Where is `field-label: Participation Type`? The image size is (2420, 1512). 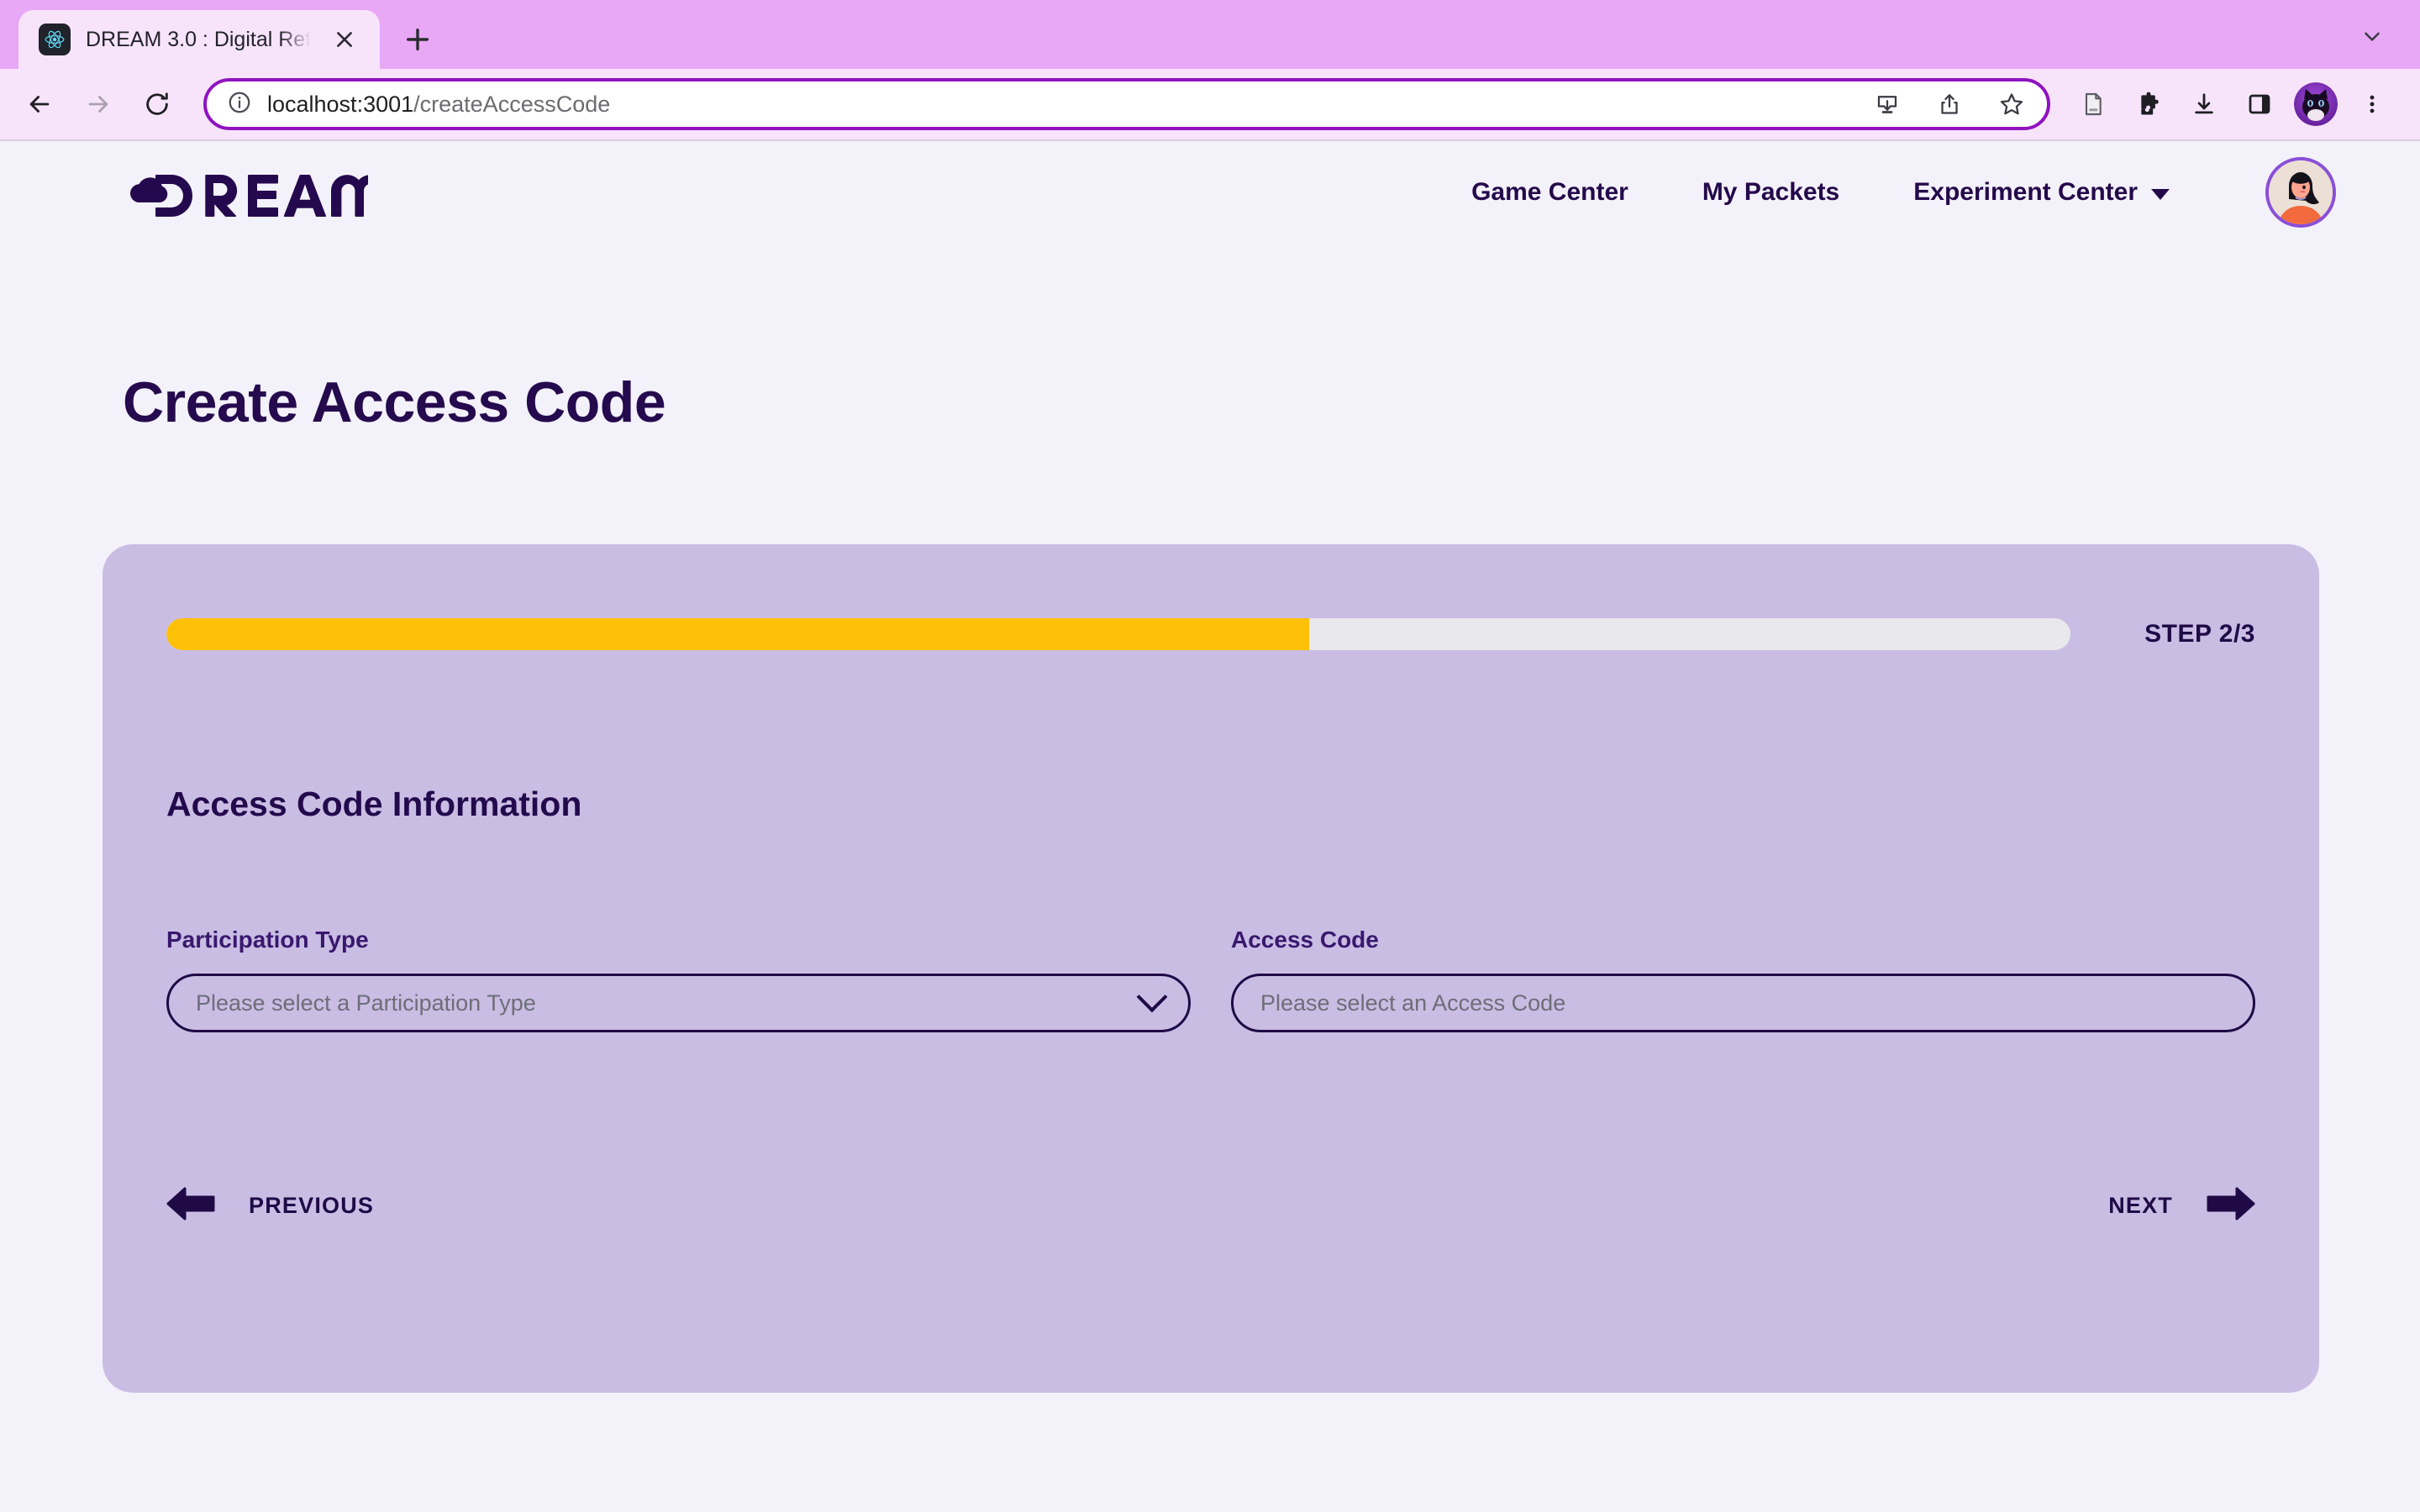 field-label: Participation Type is located at coordinates (268, 940).